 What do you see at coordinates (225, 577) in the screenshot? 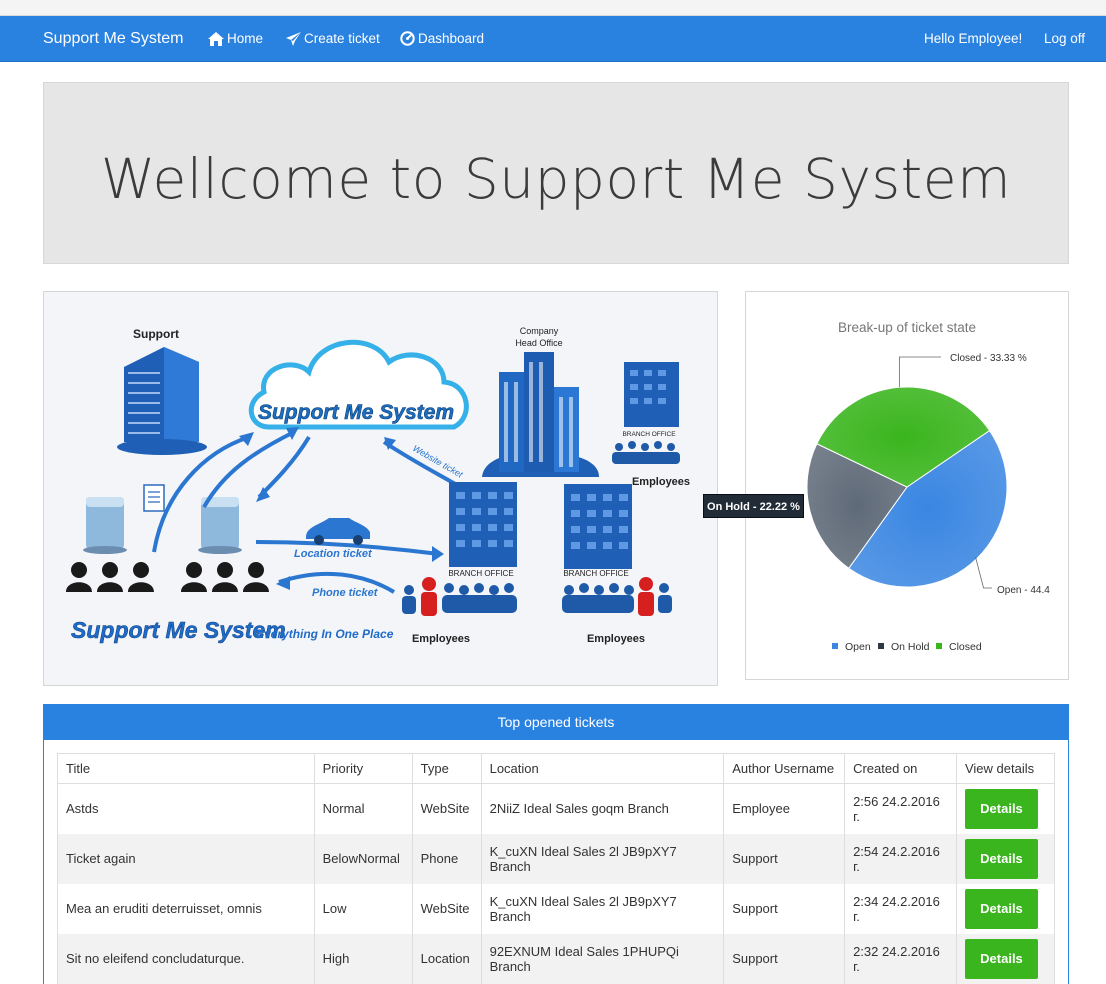
I see `support-agents-middle-icon` at bounding box center [225, 577].